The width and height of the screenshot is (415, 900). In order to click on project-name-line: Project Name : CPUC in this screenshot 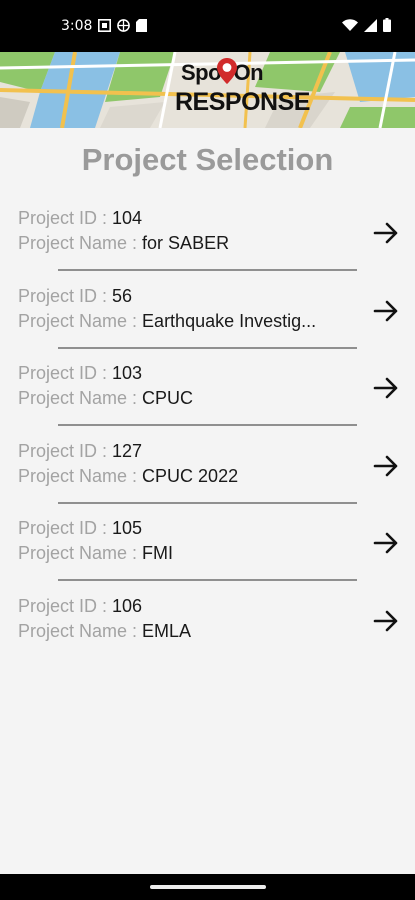, I will do `click(105, 398)`.